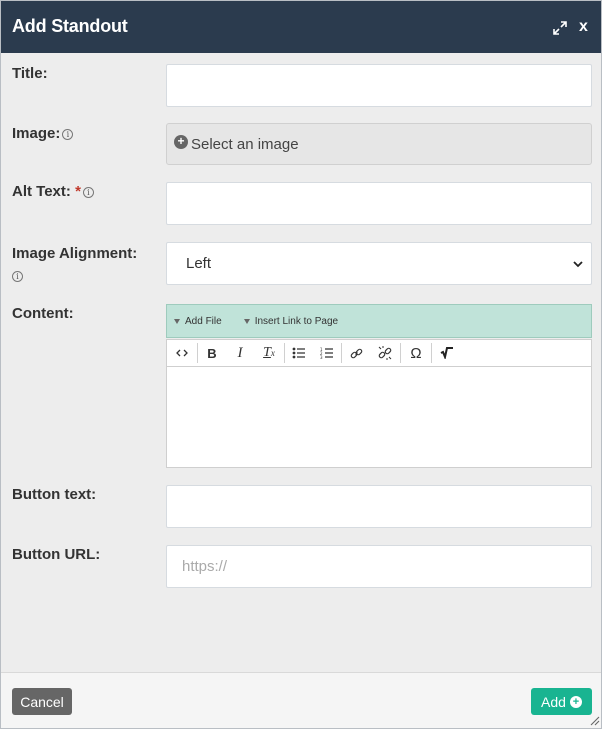  I want to click on numbered-list-icon: 123, so click(327, 353).